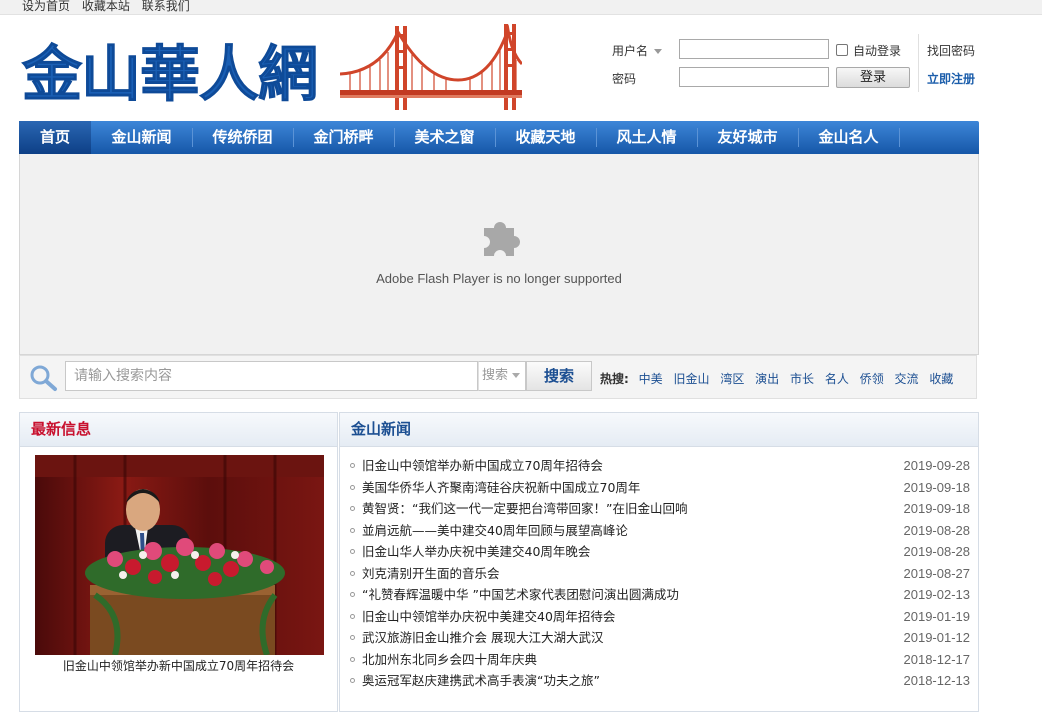  I want to click on hot-tag: 名人, so click(837, 379).